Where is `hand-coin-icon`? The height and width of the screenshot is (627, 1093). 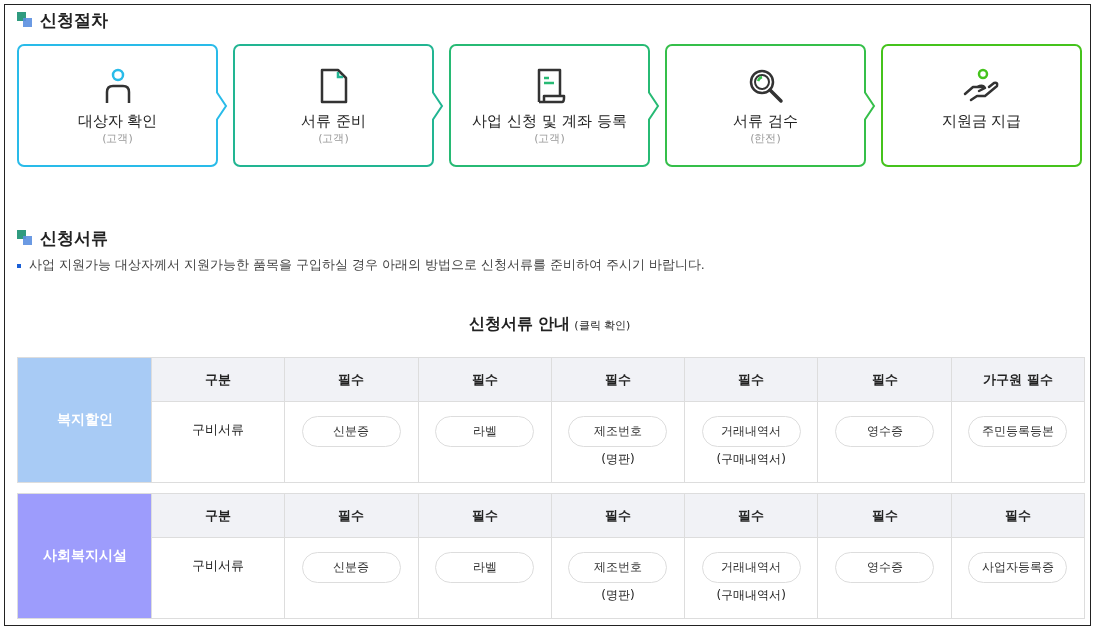 hand-coin-icon is located at coordinates (981, 86).